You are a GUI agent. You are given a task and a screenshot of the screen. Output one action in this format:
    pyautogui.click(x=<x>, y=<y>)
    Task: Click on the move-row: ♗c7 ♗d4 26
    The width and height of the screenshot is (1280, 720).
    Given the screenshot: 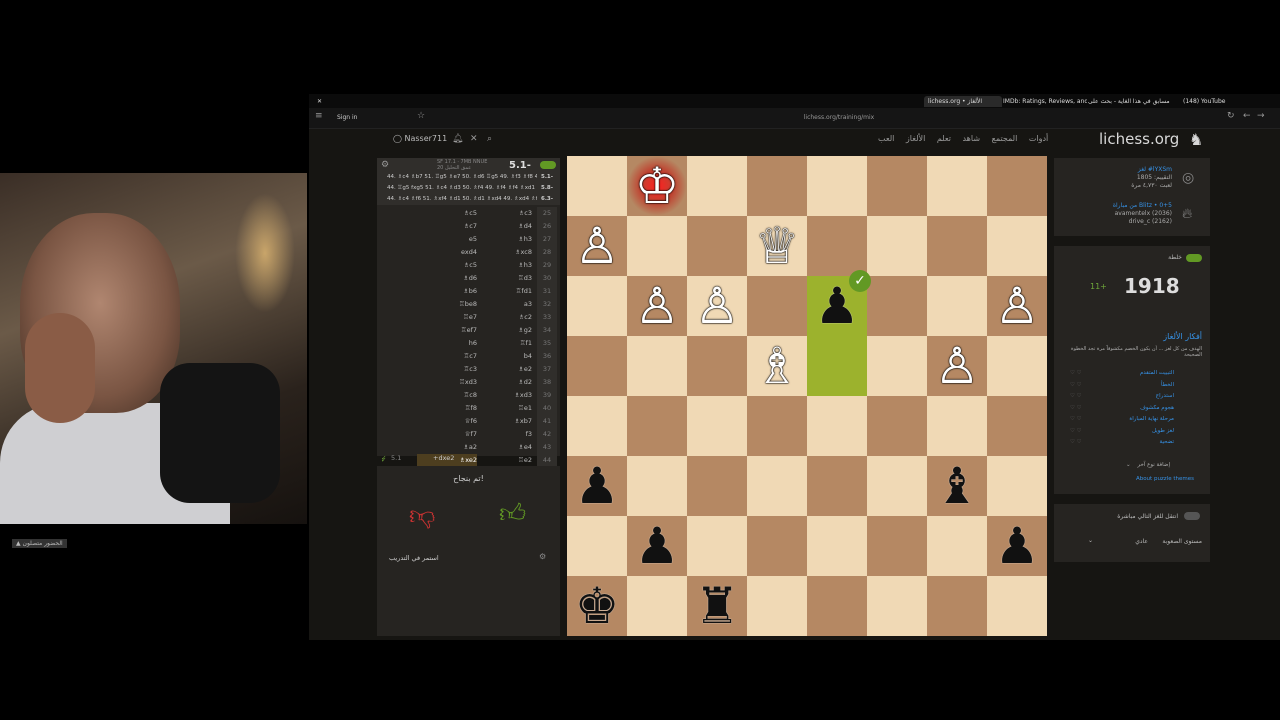 What is the action you would take?
    pyautogui.click(x=468, y=226)
    